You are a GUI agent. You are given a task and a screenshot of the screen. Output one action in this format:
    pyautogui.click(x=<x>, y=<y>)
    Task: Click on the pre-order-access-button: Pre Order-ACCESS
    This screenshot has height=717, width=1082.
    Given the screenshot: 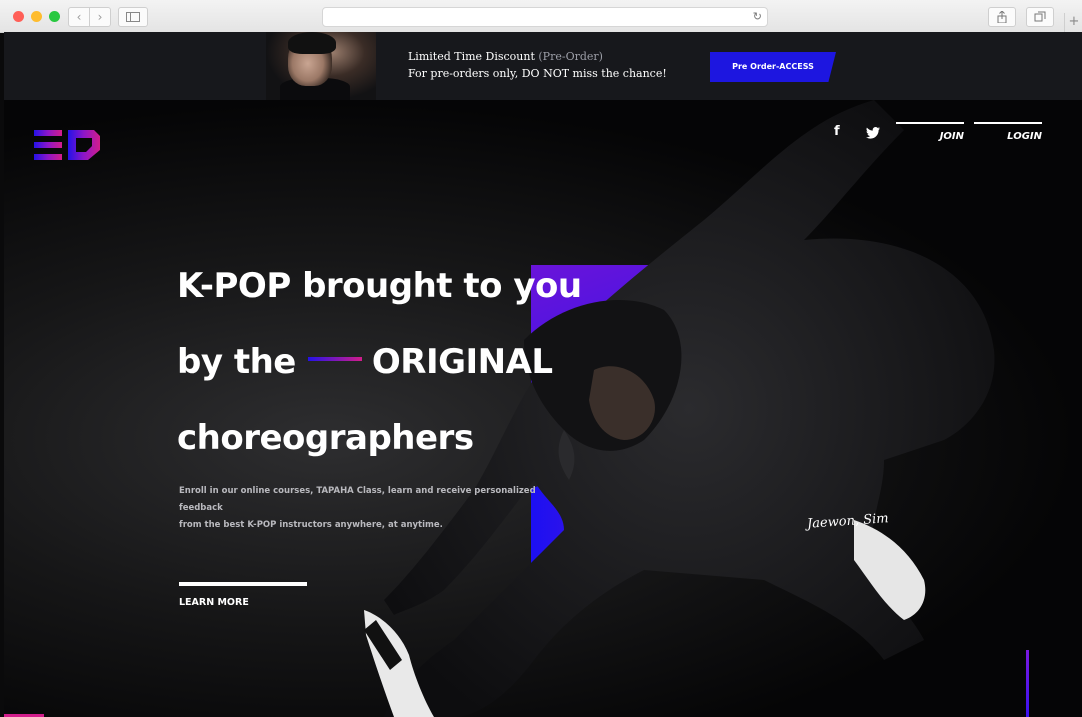 What is the action you would take?
    pyautogui.click(x=773, y=67)
    